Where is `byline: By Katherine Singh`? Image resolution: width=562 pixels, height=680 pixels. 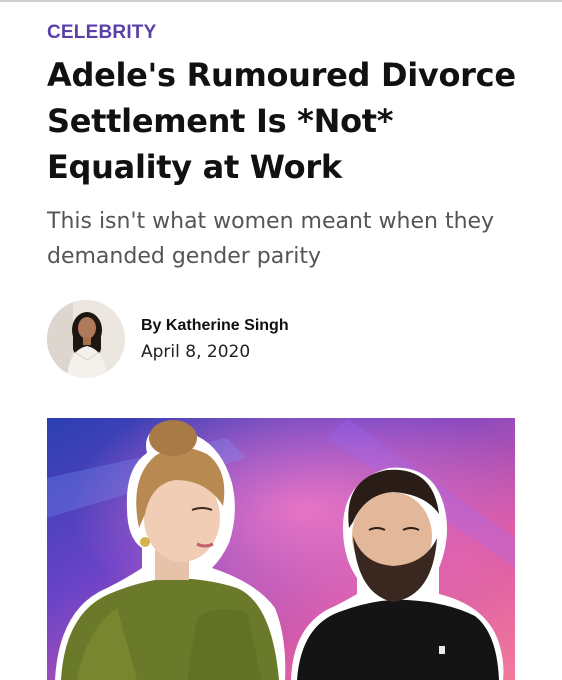
byline: By Katherine Singh is located at coordinates (215, 326).